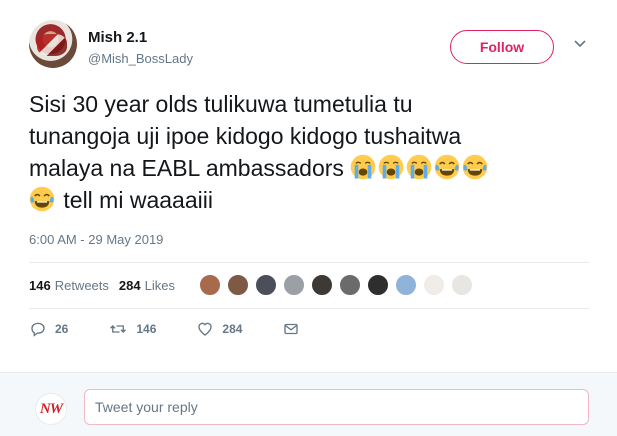  Describe the element at coordinates (291, 329) in the screenshot. I see `envelope-icon` at that location.